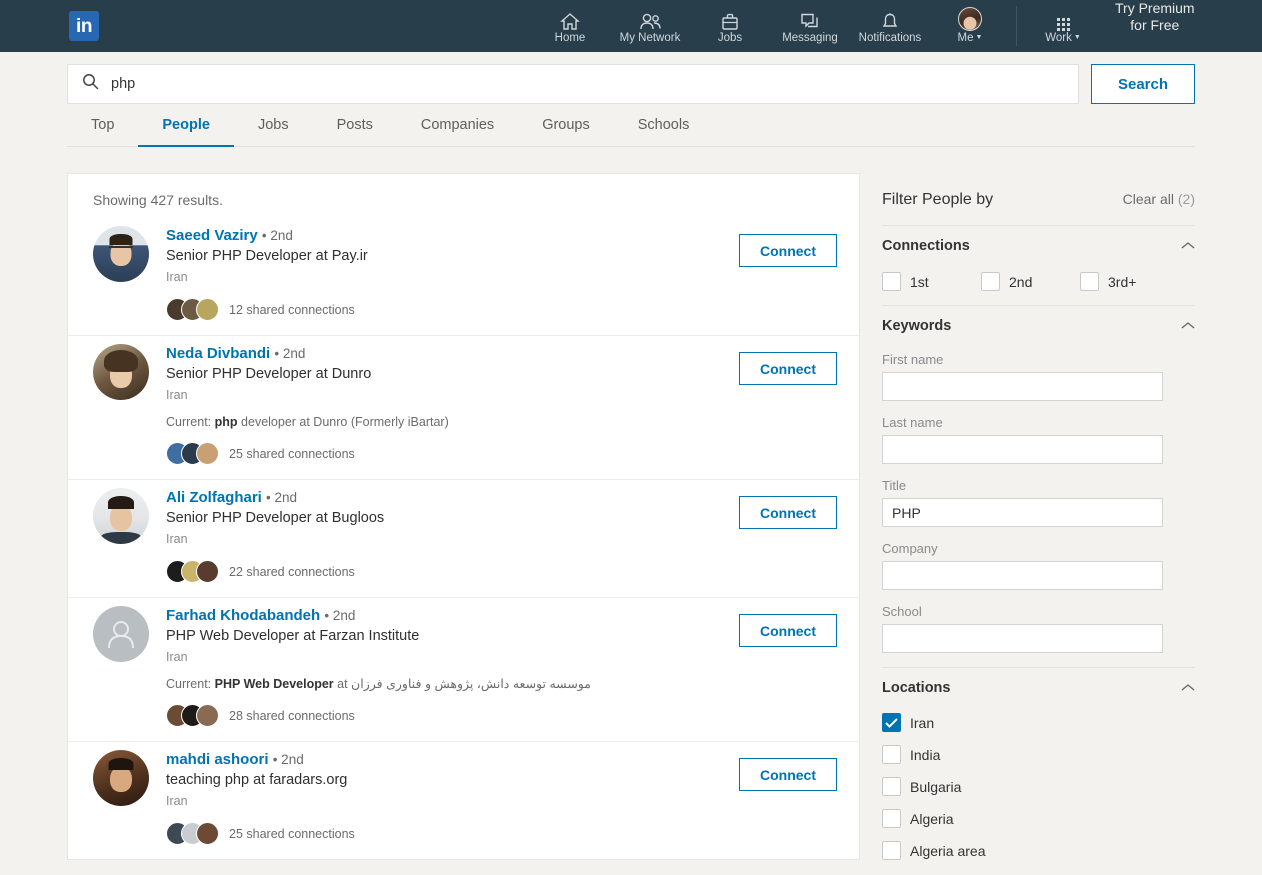 Image resolution: width=1262 pixels, height=875 pixels. I want to click on checkbox-bulgaria, so click(891, 786).